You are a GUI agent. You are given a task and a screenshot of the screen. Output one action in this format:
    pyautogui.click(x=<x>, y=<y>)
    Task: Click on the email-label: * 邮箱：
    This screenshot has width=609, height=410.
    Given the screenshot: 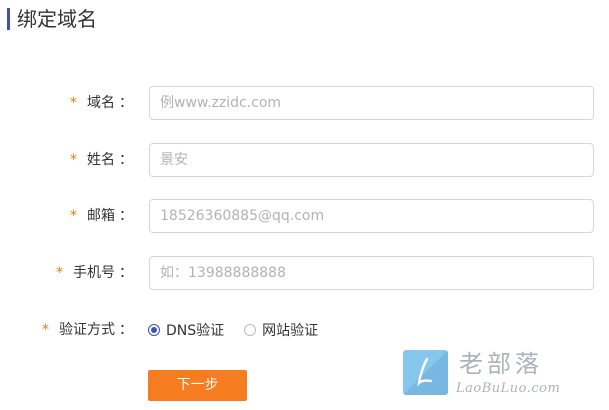 What is the action you would take?
    pyautogui.click(x=101, y=216)
    